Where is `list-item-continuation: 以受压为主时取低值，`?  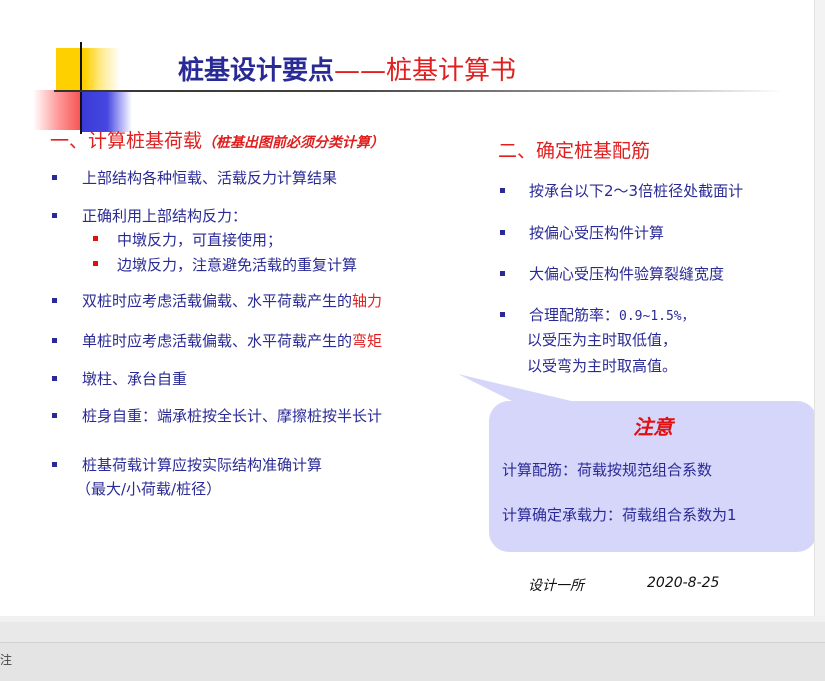 list-item-continuation: 以受压为主时取低值， is located at coordinates (602, 340).